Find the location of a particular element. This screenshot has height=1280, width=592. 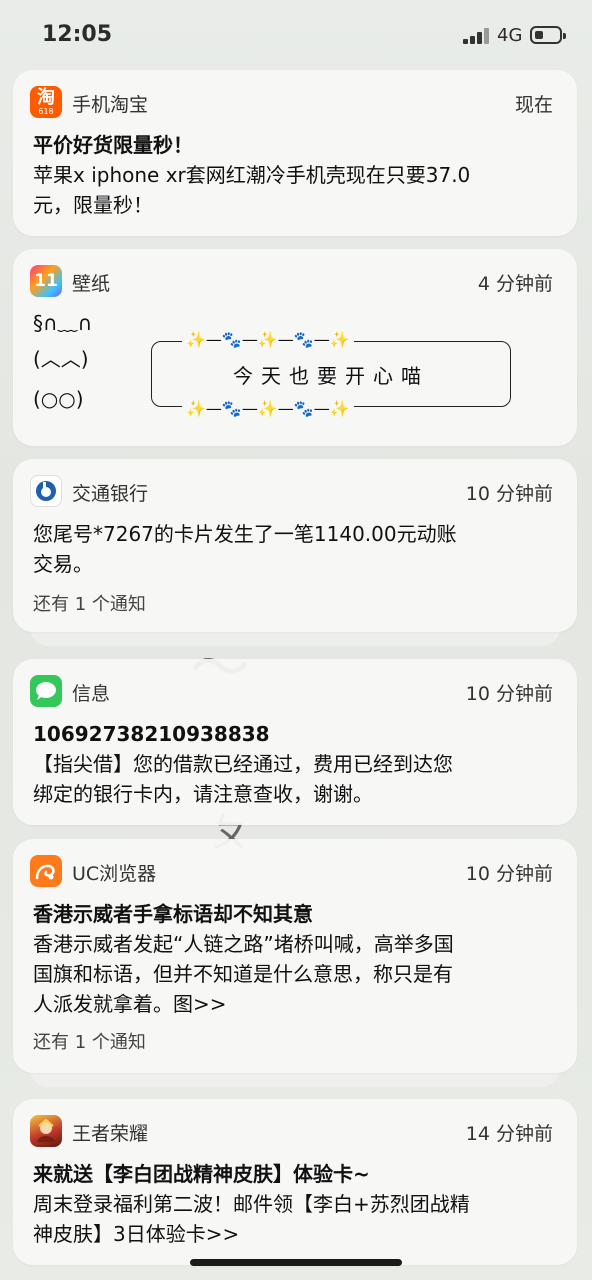

body-line: 周末登录福利第二波！邮件领【李白+苏烈团战精 is located at coordinates (251, 1204).